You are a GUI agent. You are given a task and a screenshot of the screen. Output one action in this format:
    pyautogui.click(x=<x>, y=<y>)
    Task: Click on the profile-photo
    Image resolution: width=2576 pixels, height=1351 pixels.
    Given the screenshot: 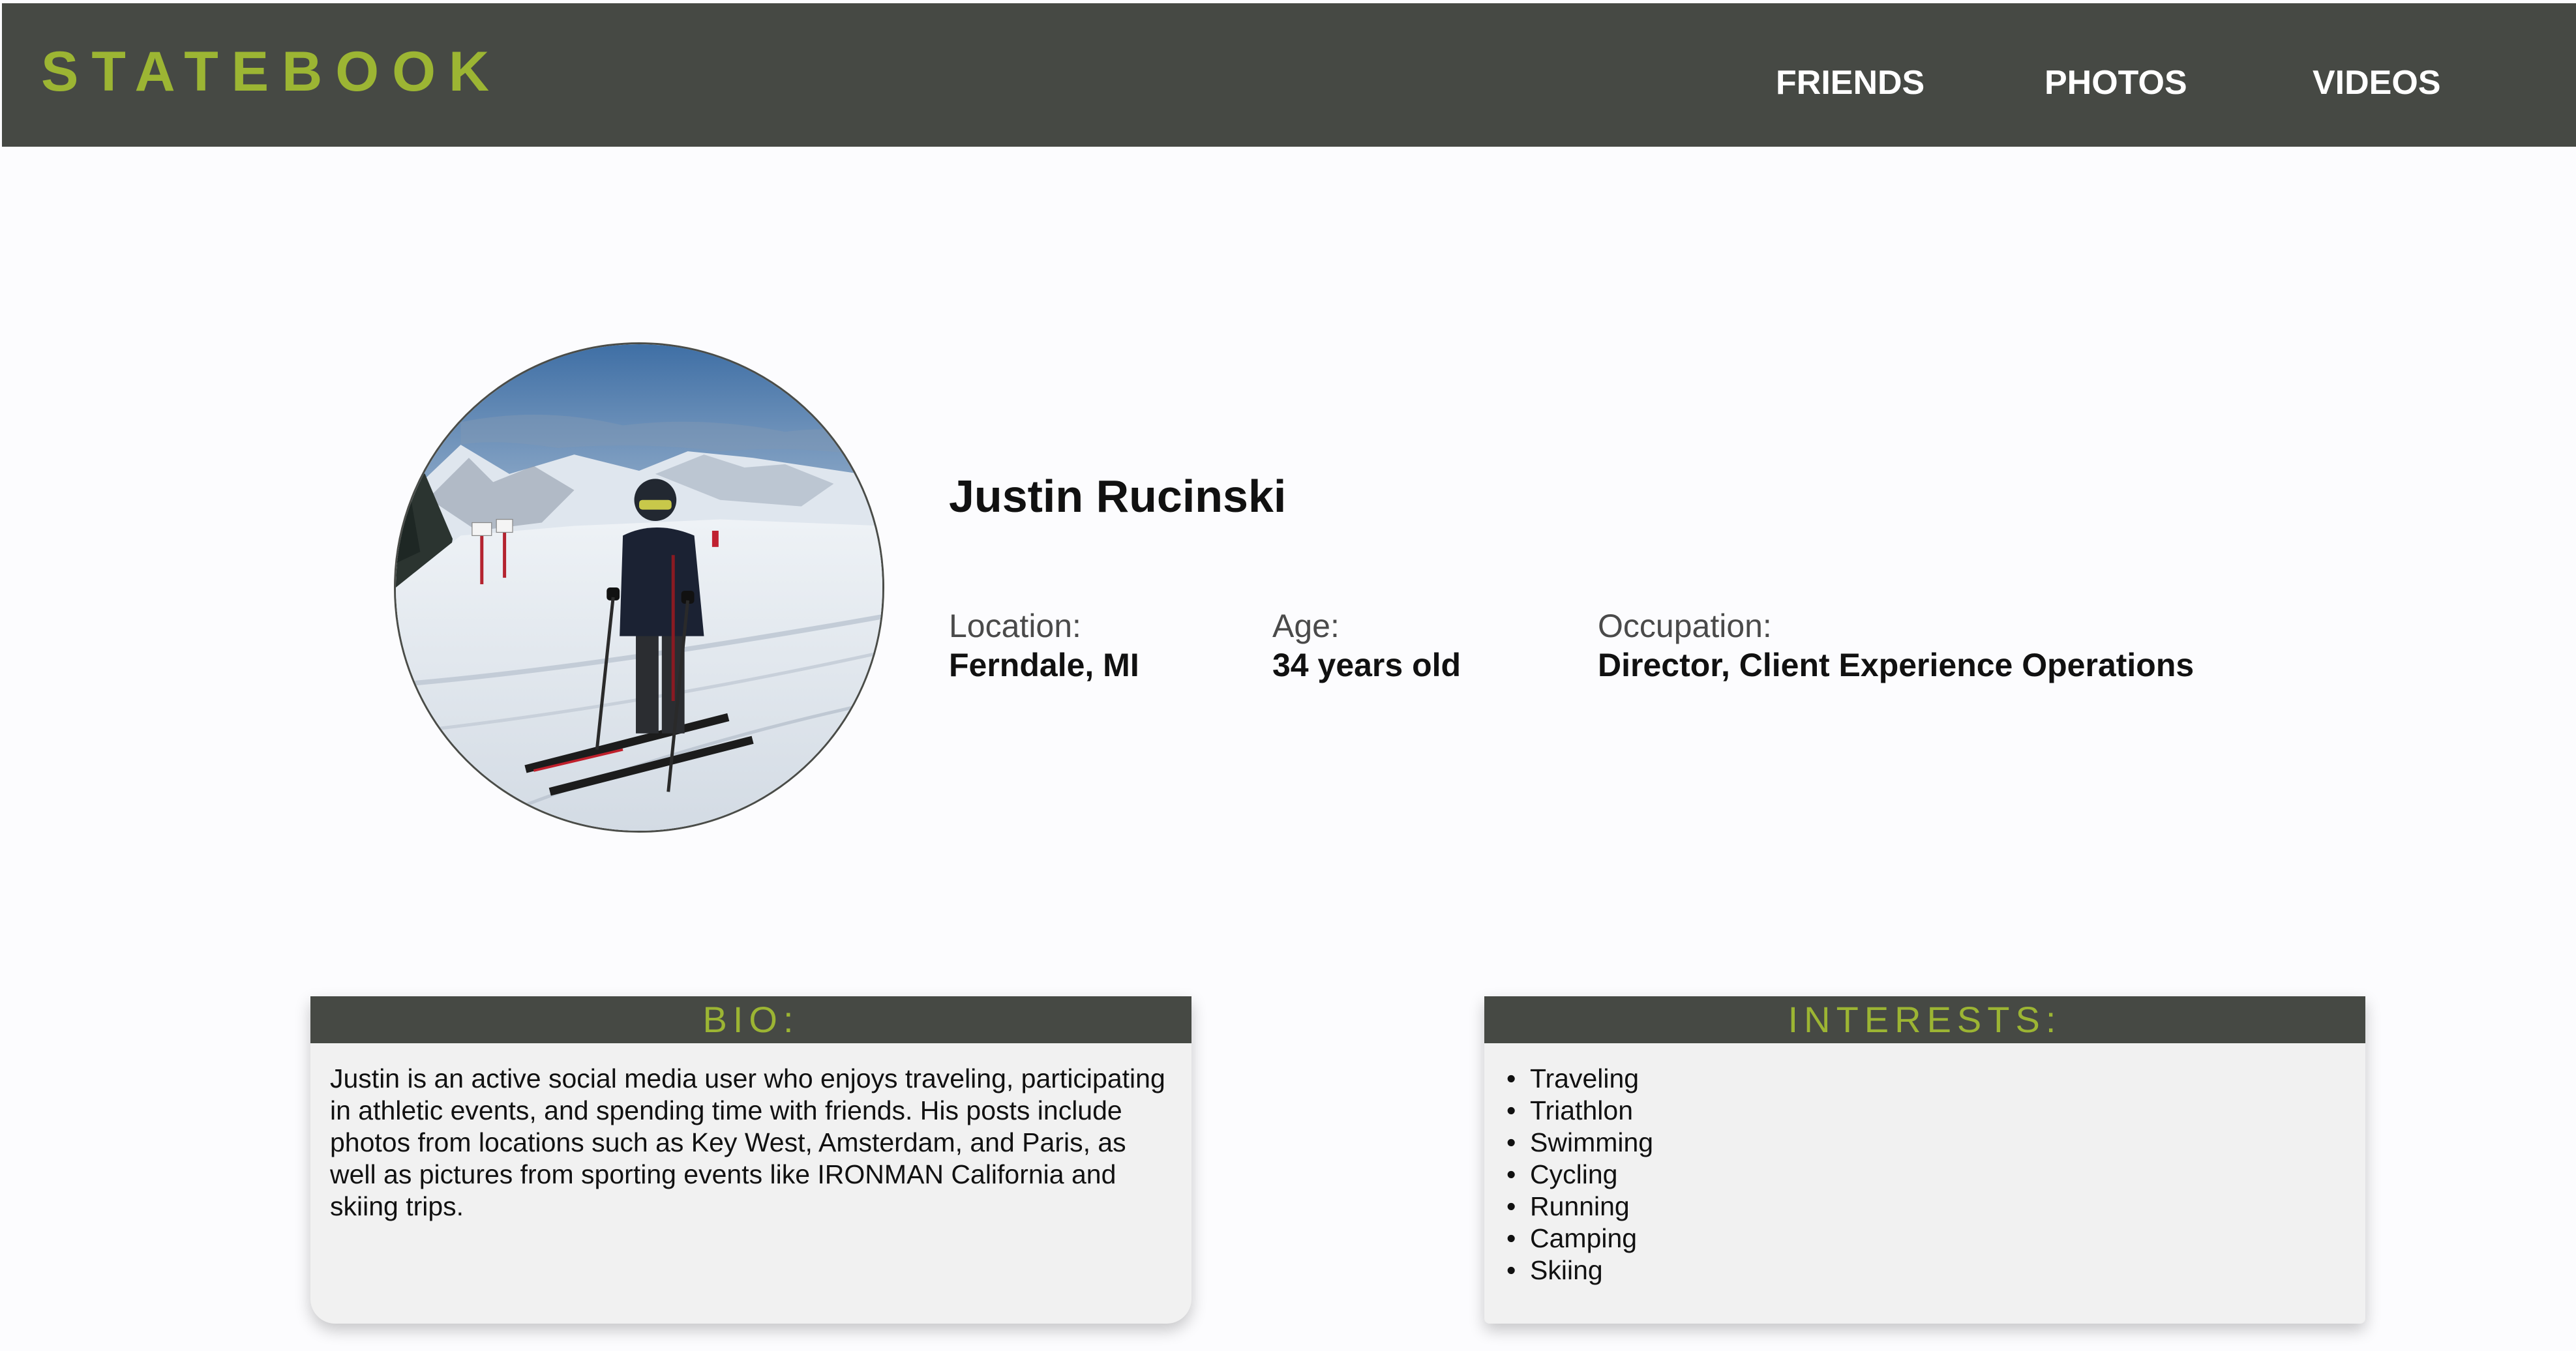 What is the action you would take?
    pyautogui.click(x=639, y=587)
    